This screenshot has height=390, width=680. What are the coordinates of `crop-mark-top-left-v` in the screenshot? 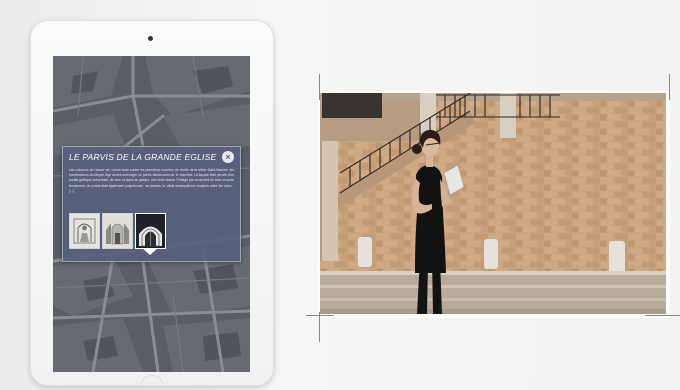 It's located at (319, 87).